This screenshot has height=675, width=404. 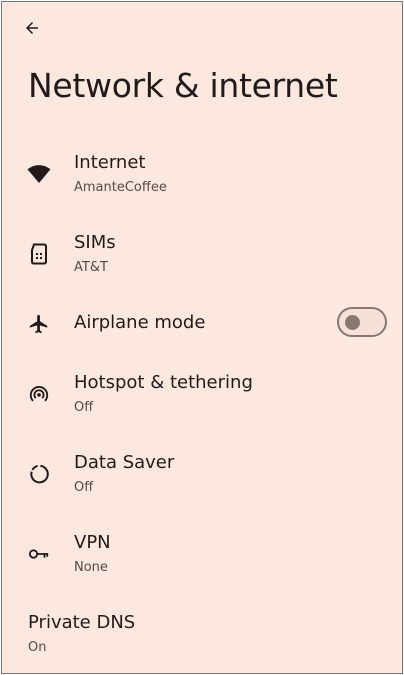 I want to click on airplane-icon, so click(x=39, y=324).